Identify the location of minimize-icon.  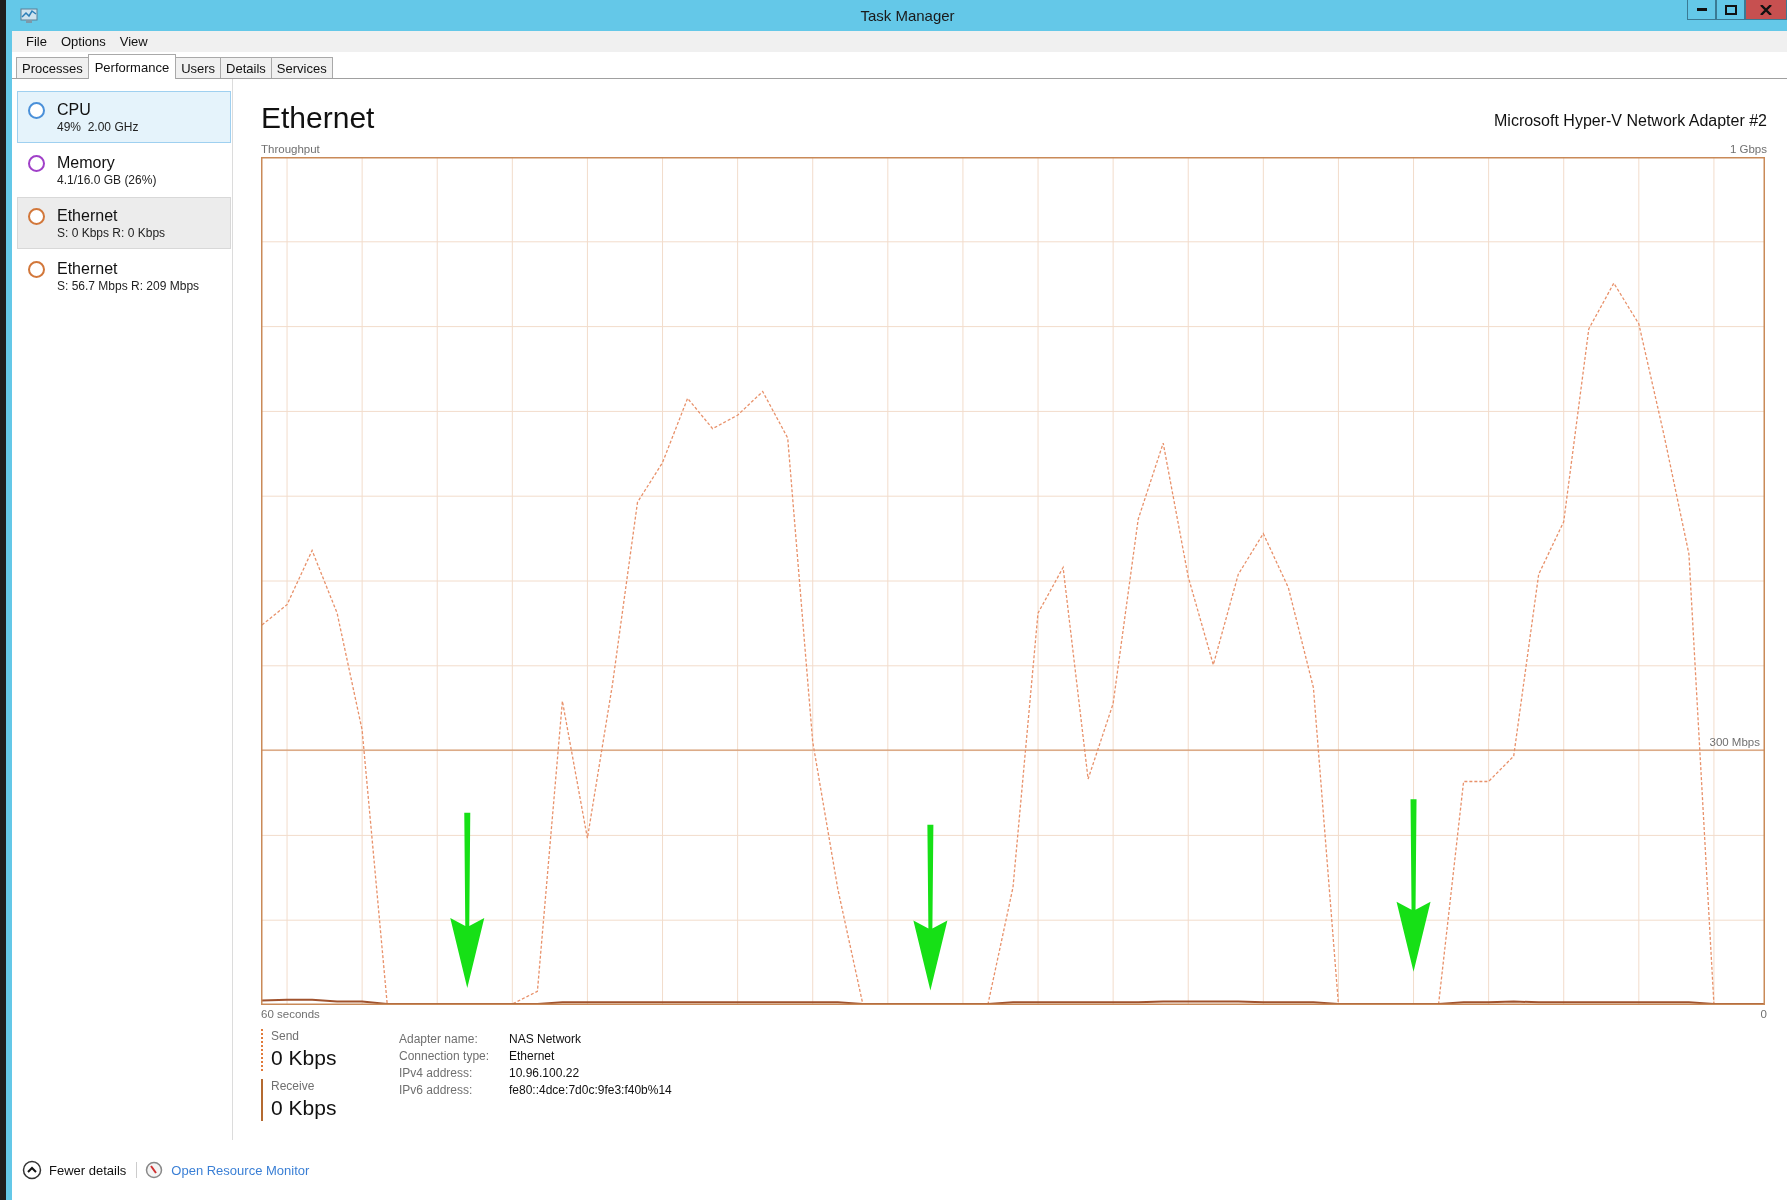
(1701, 9).